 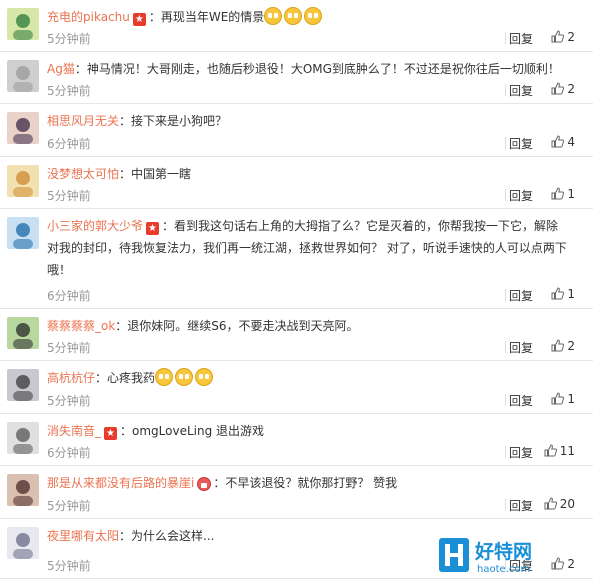 I want to click on comment-item: 相思风月无关：接下来是小狗吧？ 6分钟前 回复 4, so click(x=296, y=130).